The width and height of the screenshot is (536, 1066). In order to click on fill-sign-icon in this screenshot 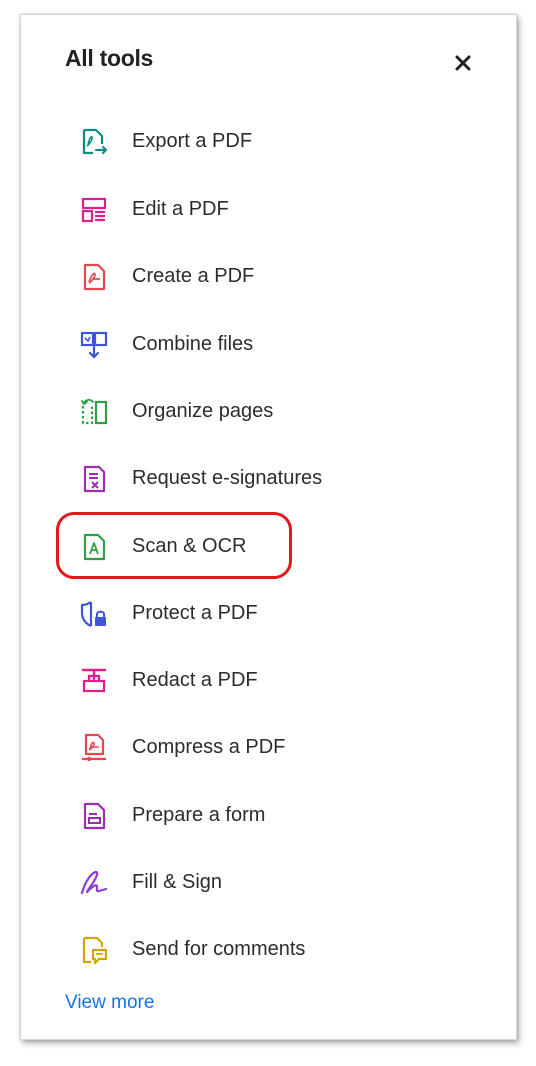, I will do `click(94, 882)`.